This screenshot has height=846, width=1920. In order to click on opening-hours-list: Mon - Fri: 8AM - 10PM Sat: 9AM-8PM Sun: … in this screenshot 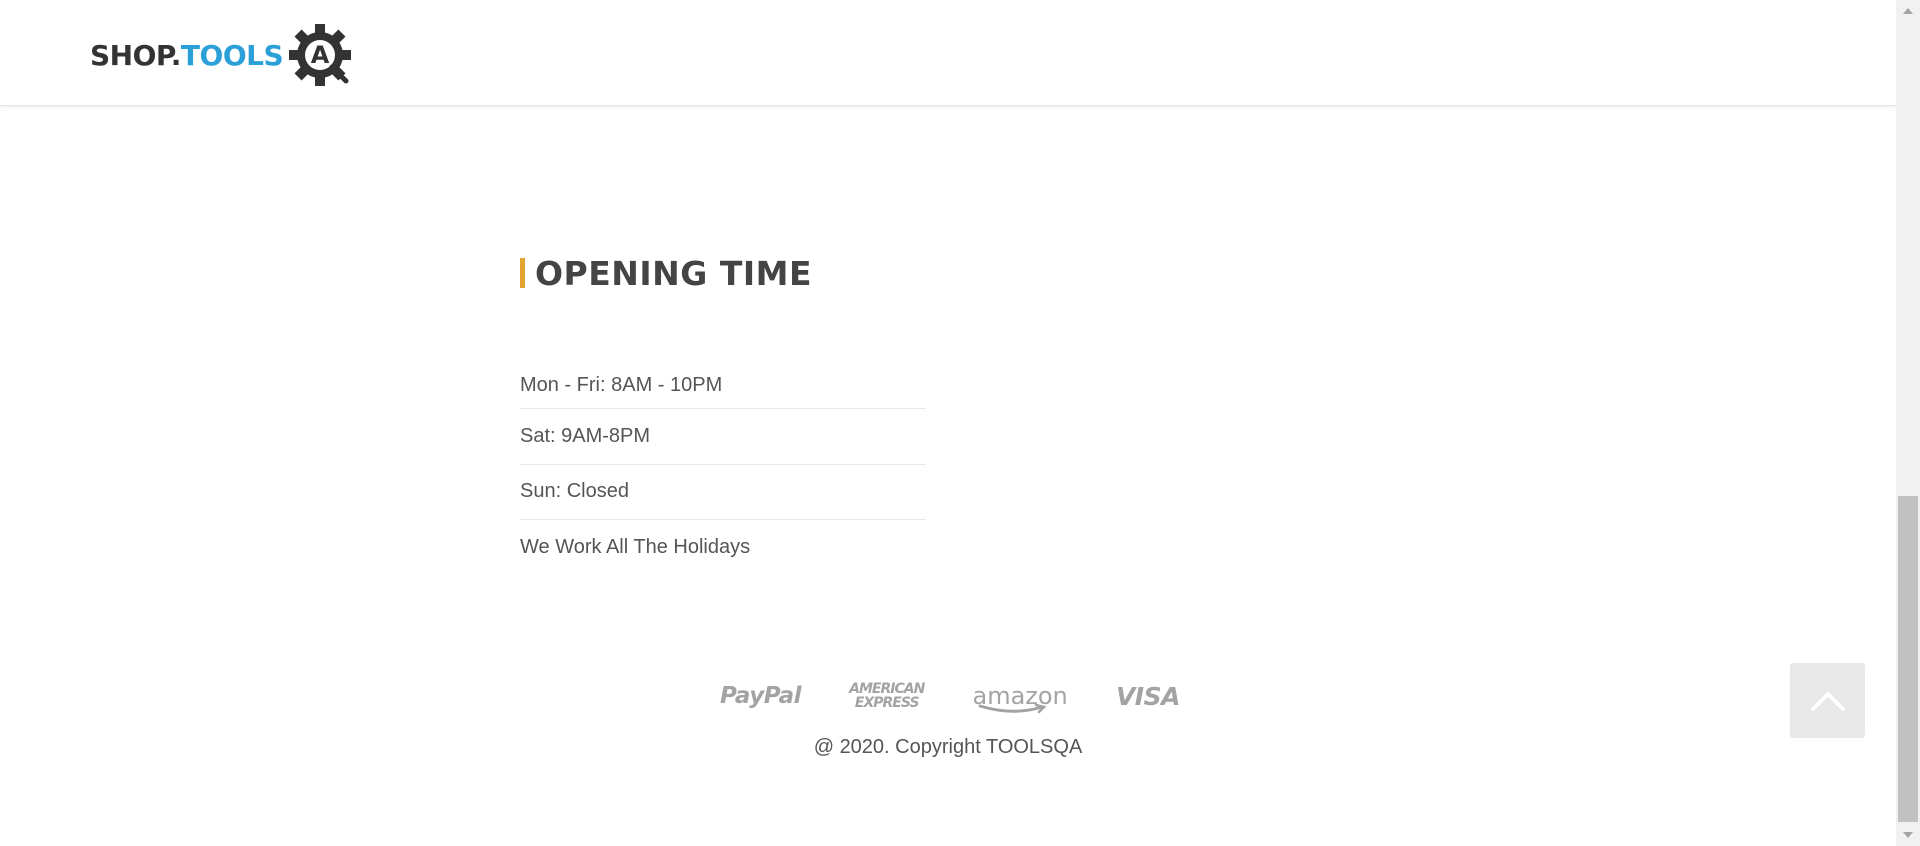, I will do `click(723, 469)`.